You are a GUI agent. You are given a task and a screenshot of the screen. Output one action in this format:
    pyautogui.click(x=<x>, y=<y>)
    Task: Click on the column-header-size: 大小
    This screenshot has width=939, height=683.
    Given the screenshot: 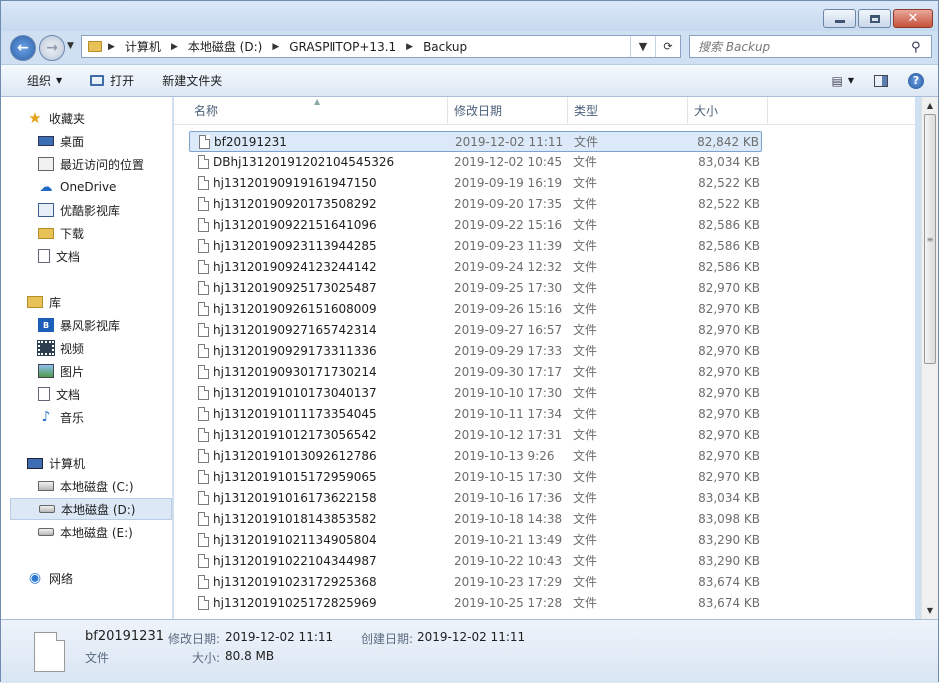 What is the action you would take?
    pyautogui.click(x=728, y=110)
    